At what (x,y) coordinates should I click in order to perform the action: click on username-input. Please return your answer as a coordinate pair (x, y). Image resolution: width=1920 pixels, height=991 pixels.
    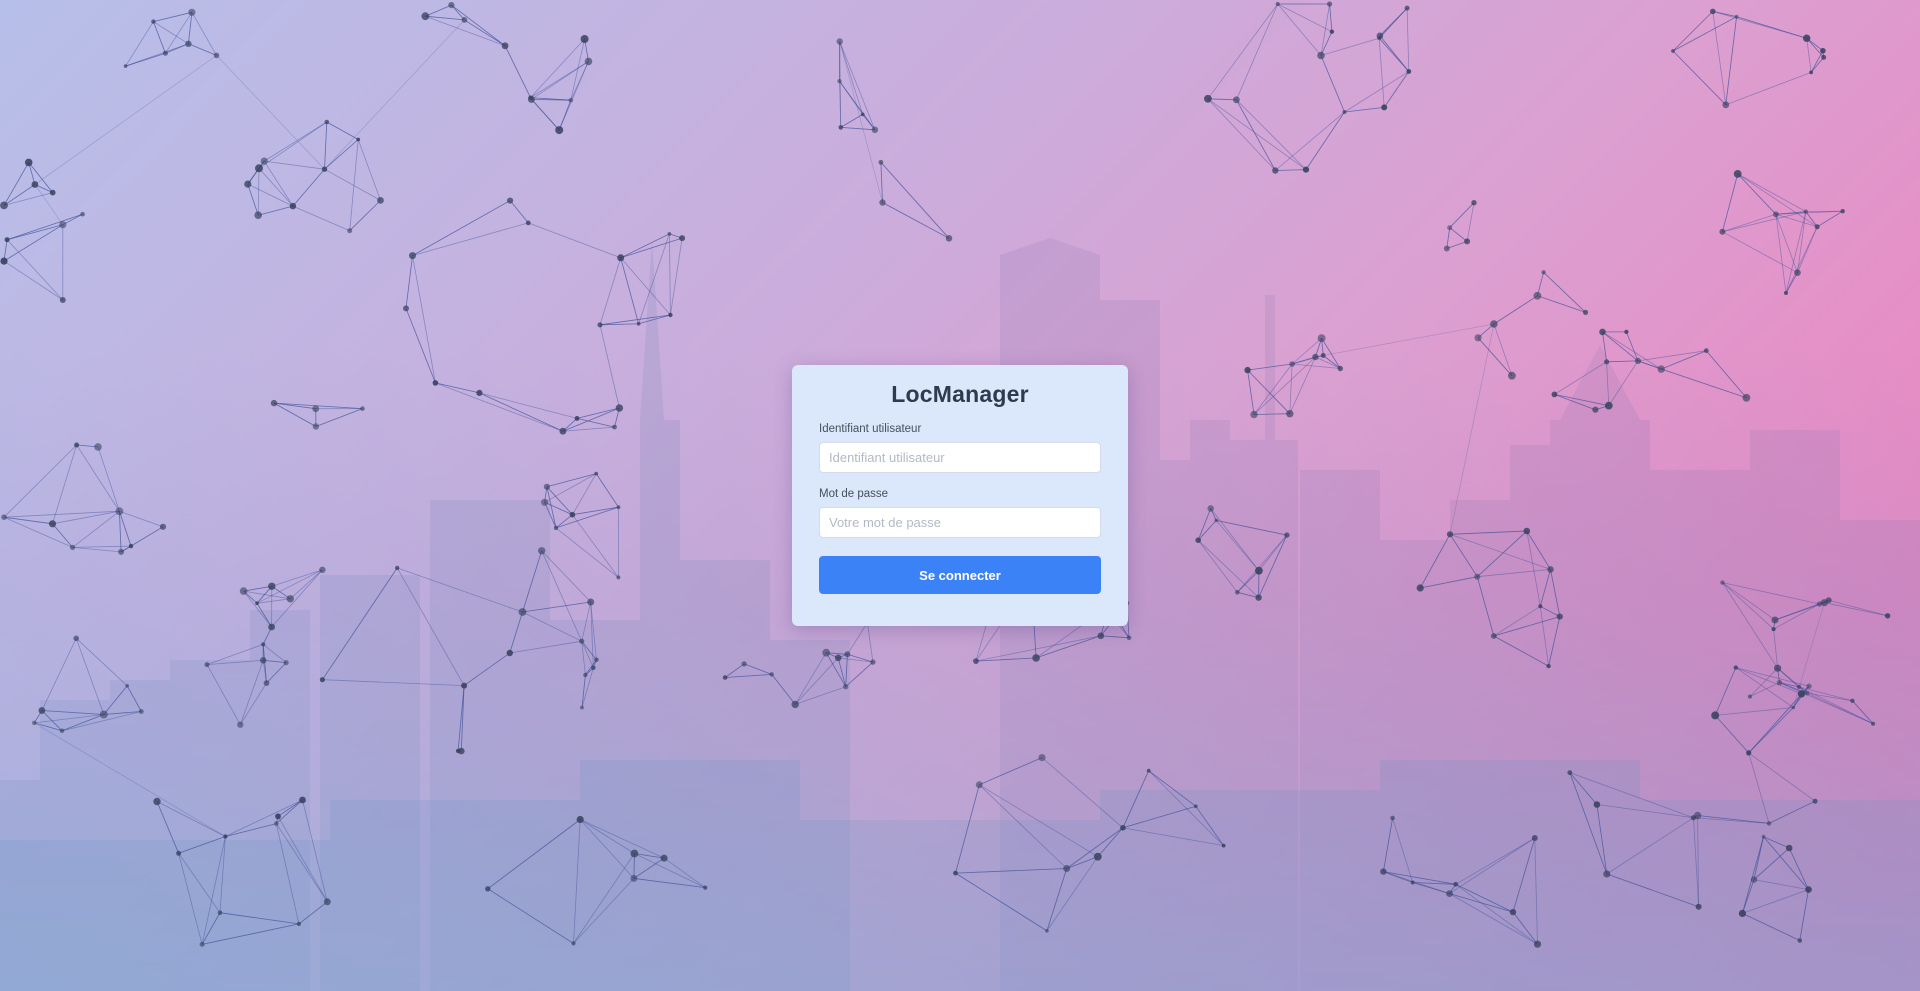
    Looking at the image, I should click on (960, 457).